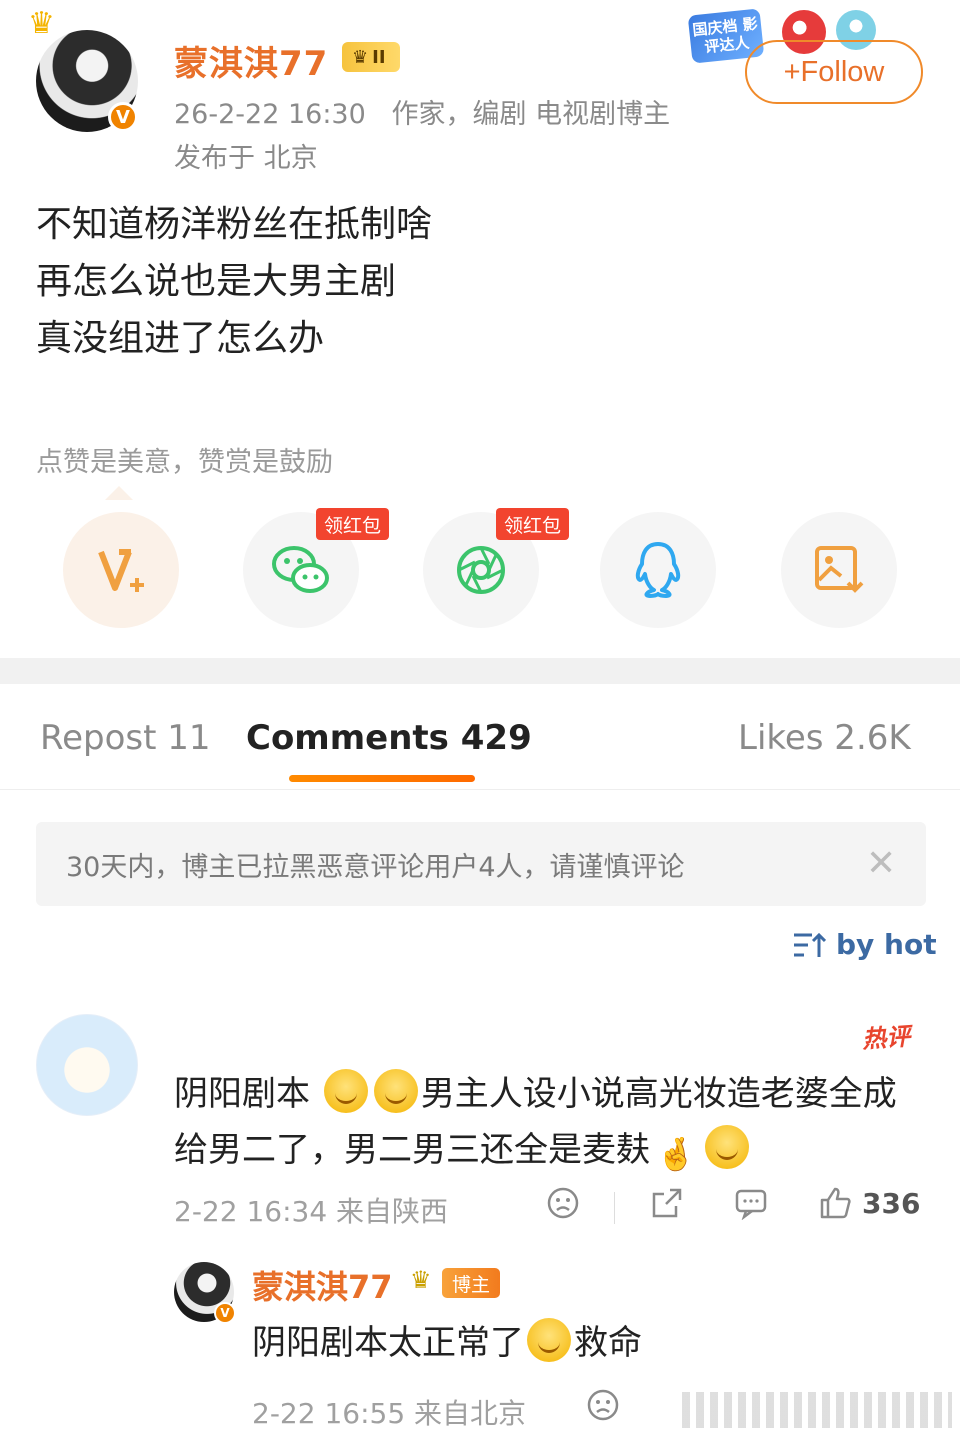  I want to click on post-body: 不知道杨洋粉丝在抵制啥 再怎么说也是大男主剧 真没组进了怎么办, so click(234, 281).